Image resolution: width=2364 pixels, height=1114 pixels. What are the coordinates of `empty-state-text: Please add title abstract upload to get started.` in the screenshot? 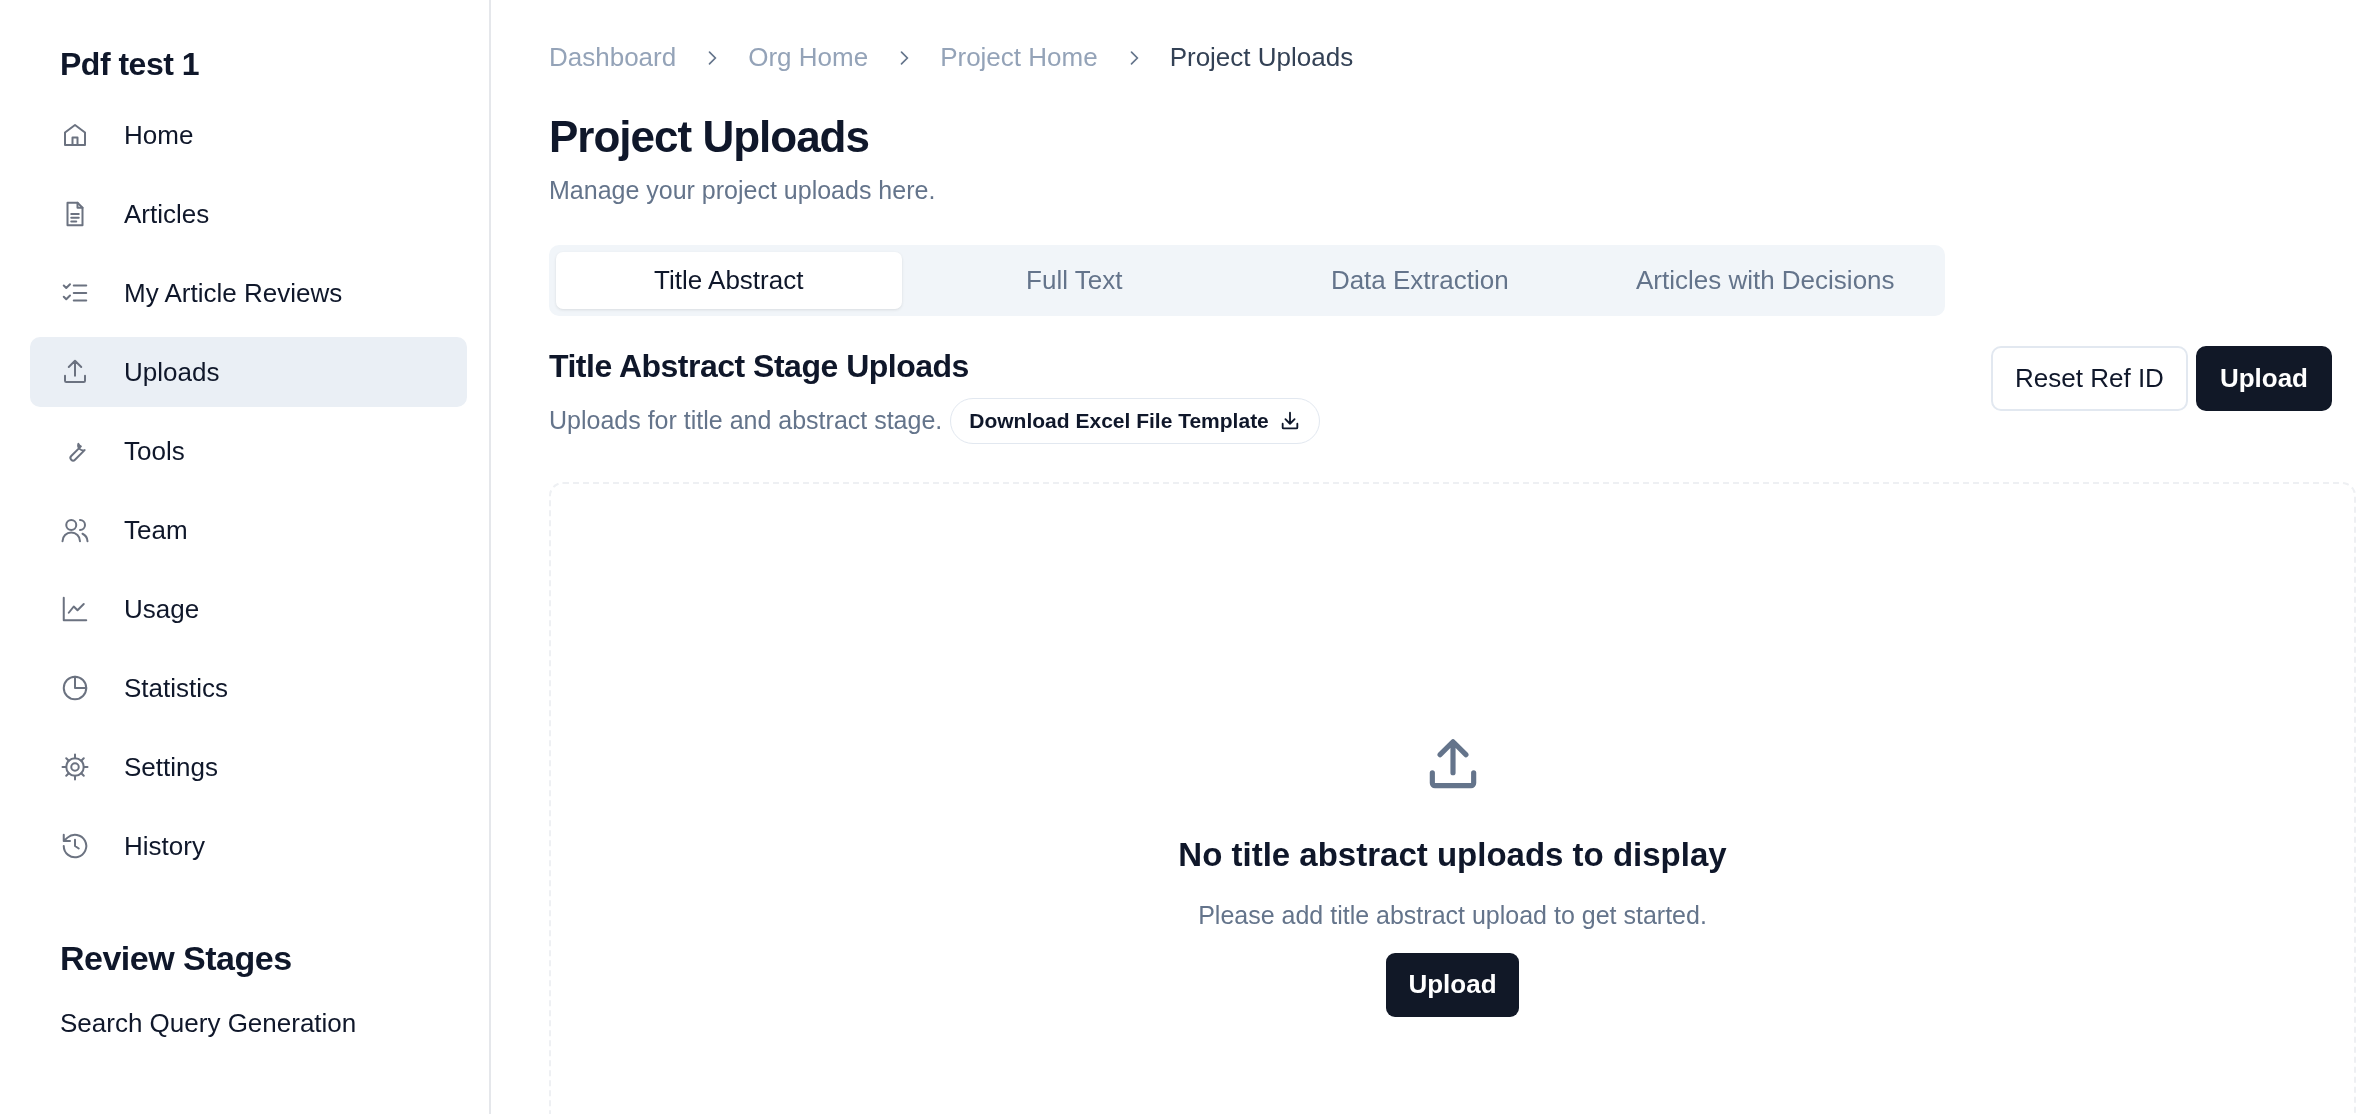 It's located at (1452, 916).